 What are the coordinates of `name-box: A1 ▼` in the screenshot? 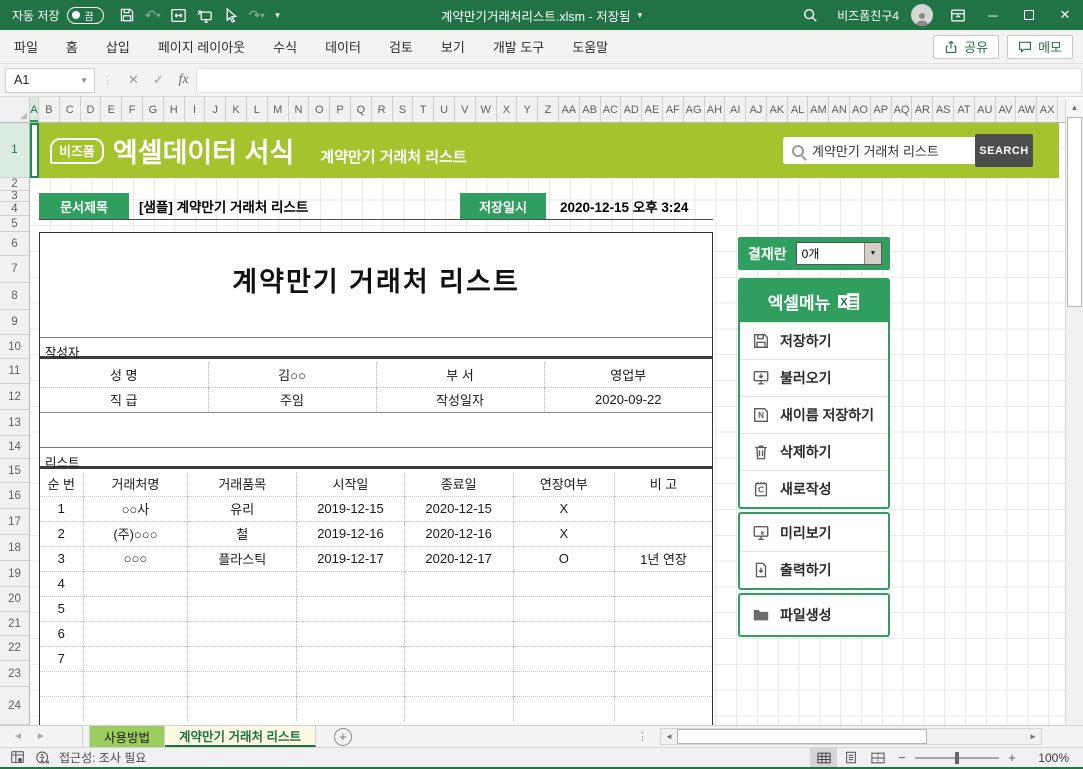 It's located at (50, 80).